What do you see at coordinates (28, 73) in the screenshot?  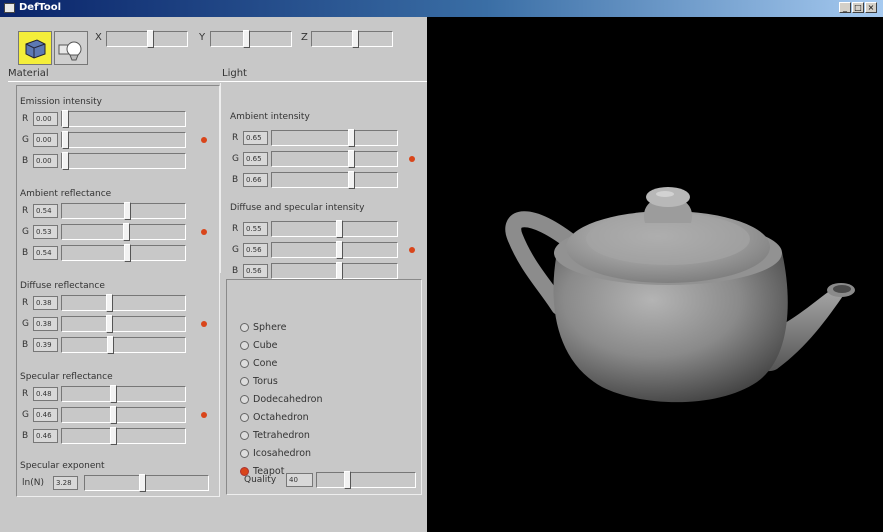 I see `material-section-title: Material` at bounding box center [28, 73].